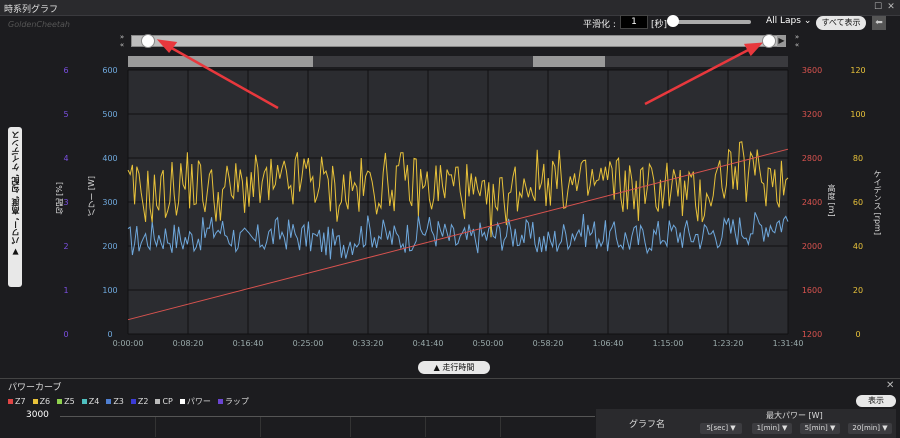 The width and height of the screenshot is (900, 438). Describe the element at coordinates (109, 70) in the screenshot. I see `power-tick-label: 600` at that location.